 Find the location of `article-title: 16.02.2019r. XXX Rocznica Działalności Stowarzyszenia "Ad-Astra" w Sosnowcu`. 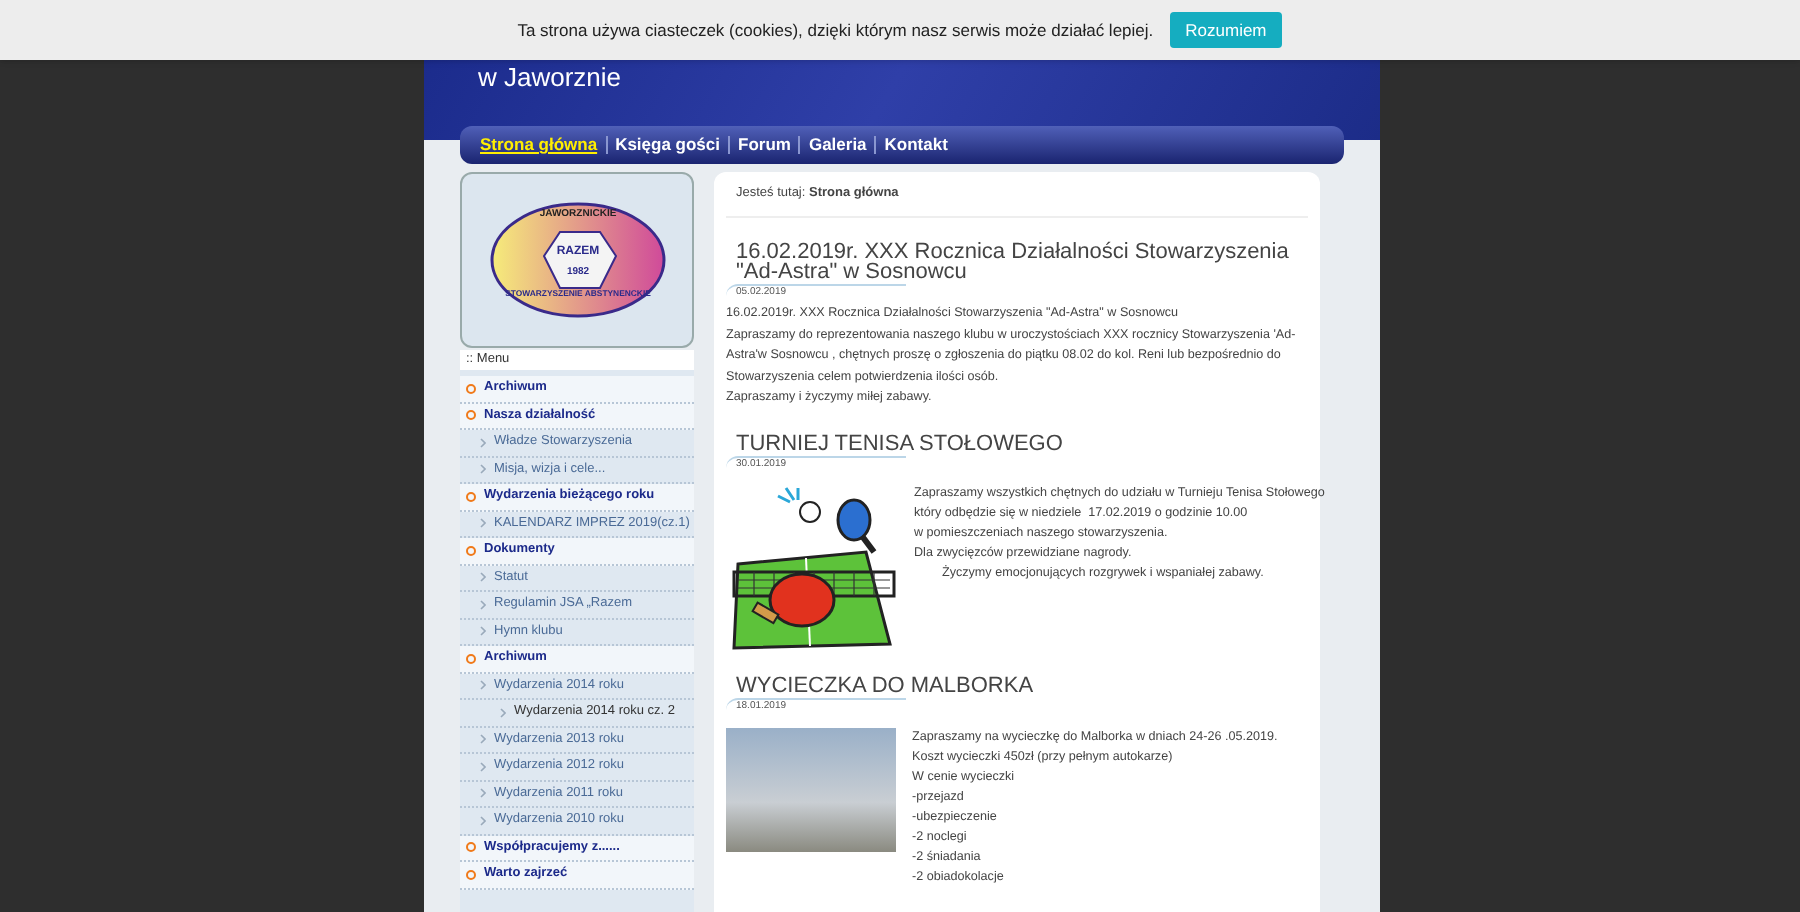

article-title: 16.02.2019r. XXX Rocznica Działalności Stowarzyszenia "Ad-Astra" w Sosnowcu is located at coordinates (1017, 261).